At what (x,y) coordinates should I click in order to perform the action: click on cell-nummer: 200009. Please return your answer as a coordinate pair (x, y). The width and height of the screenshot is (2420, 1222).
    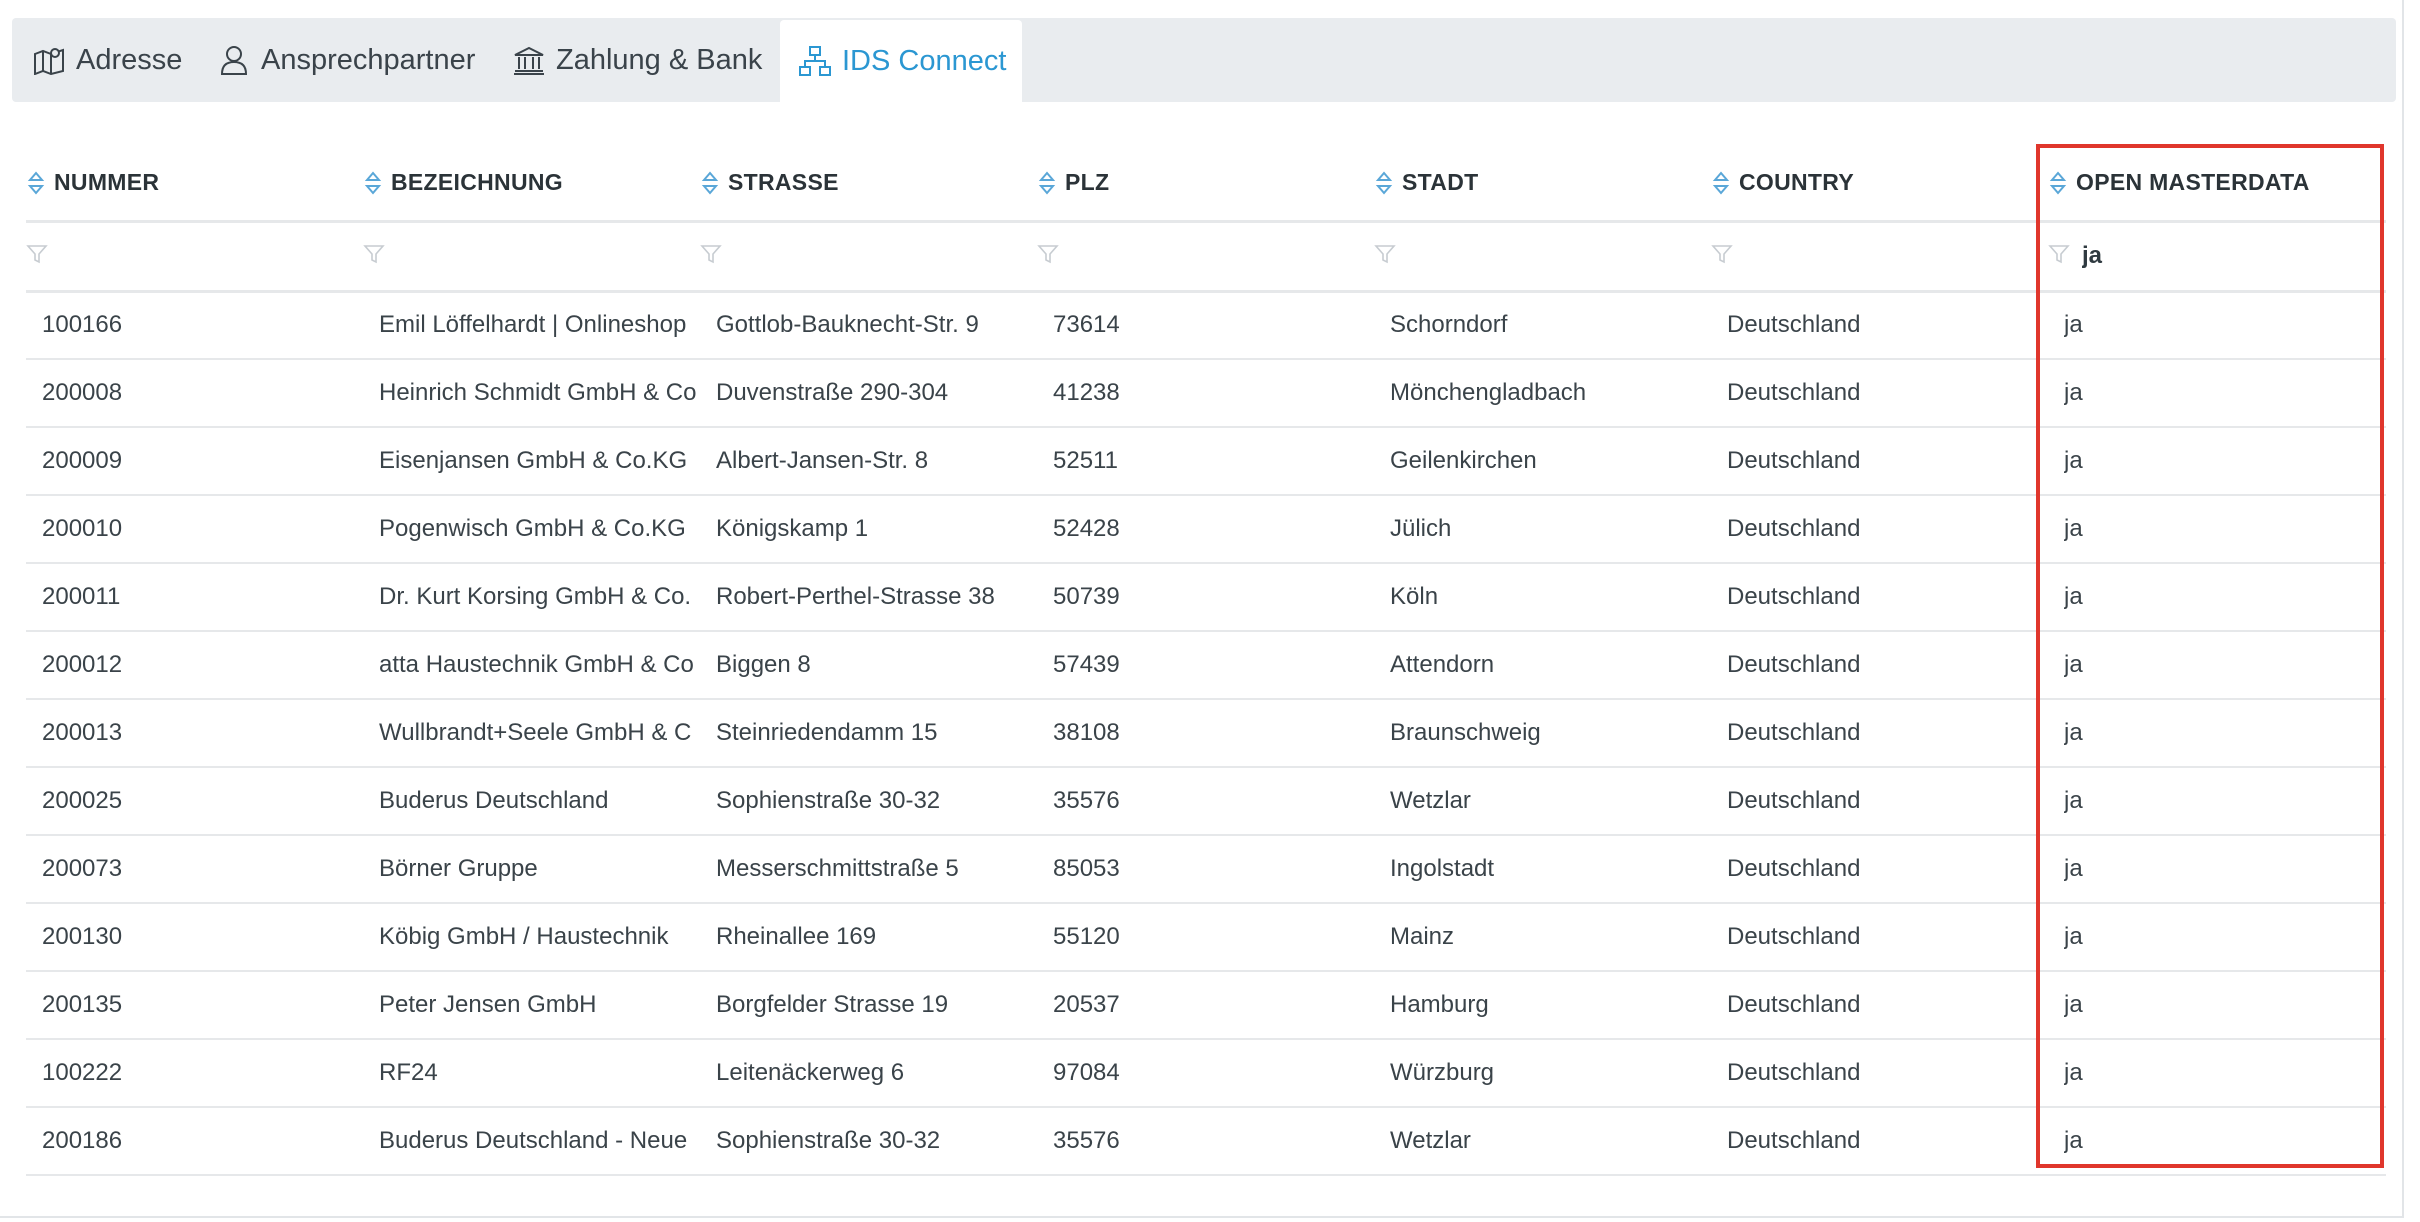
    Looking at the image, I should click on (82, 460).